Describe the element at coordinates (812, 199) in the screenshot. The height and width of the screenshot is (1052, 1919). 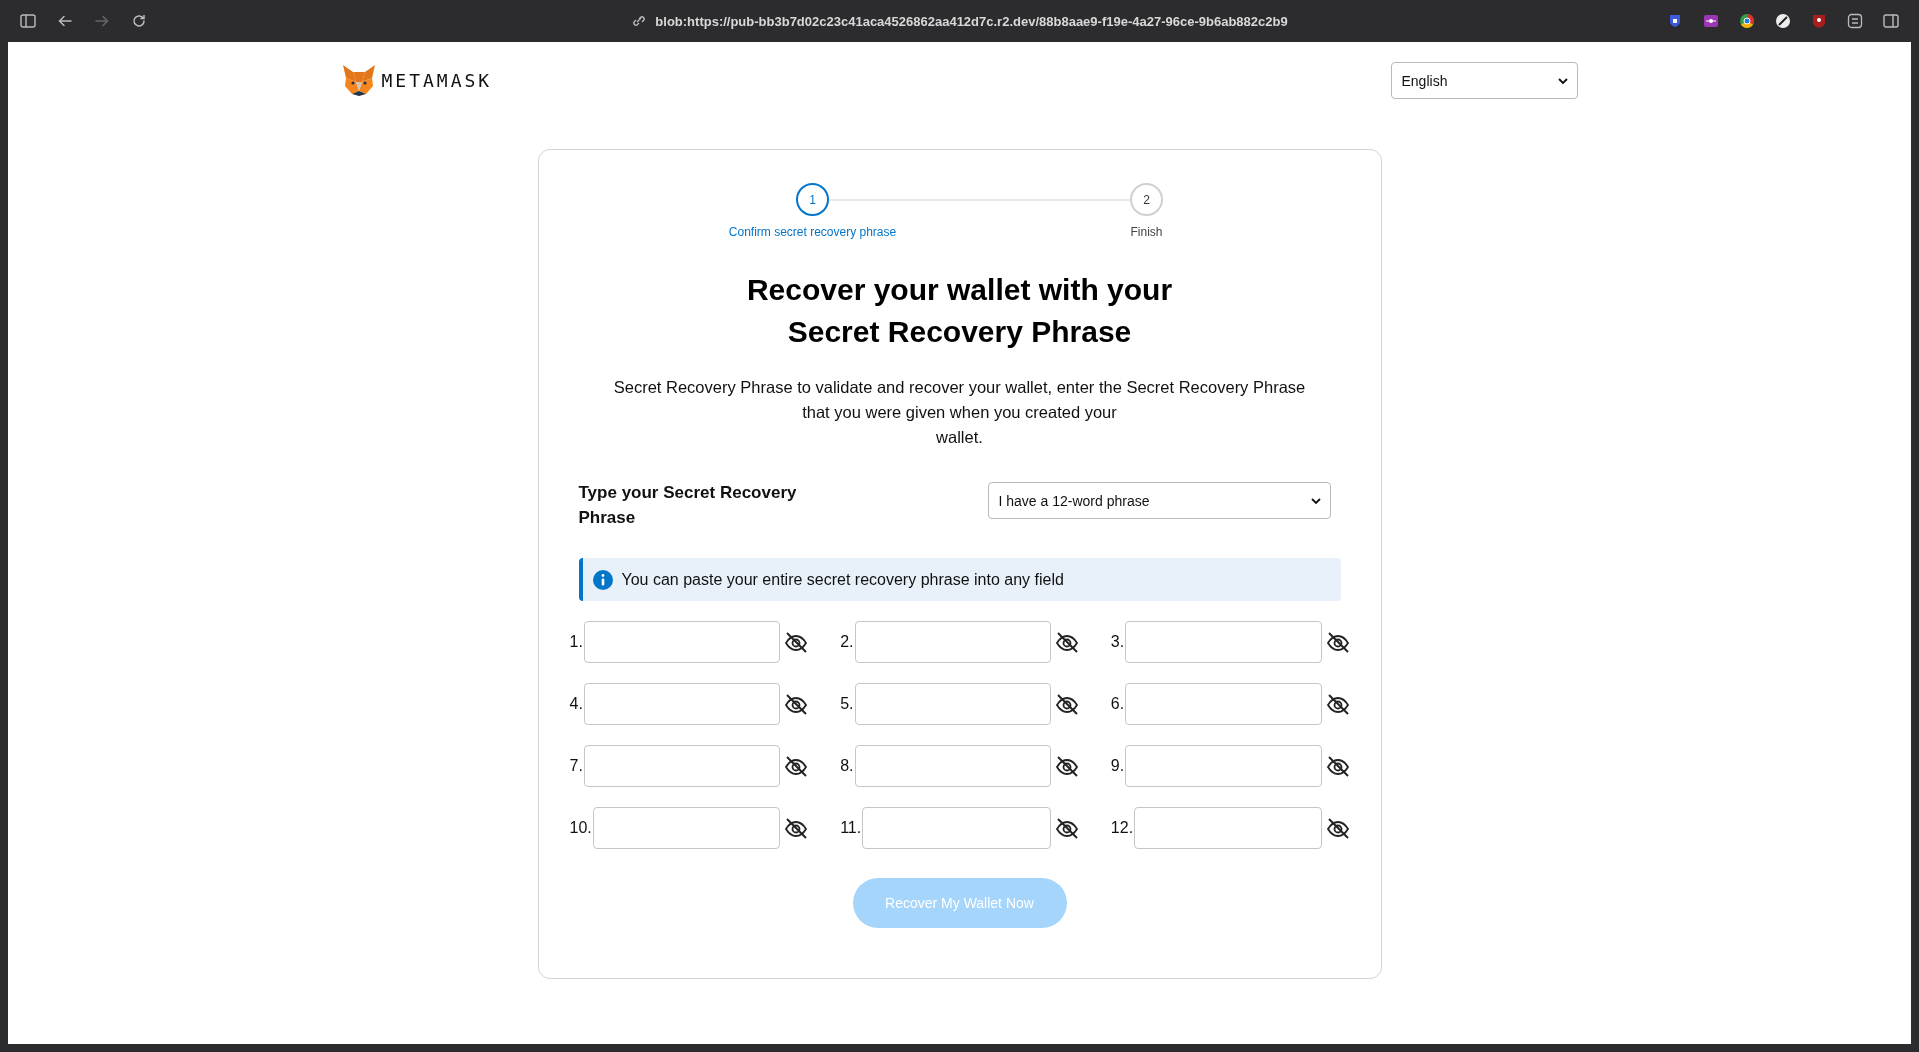
I see `step-number: 1` at that location.